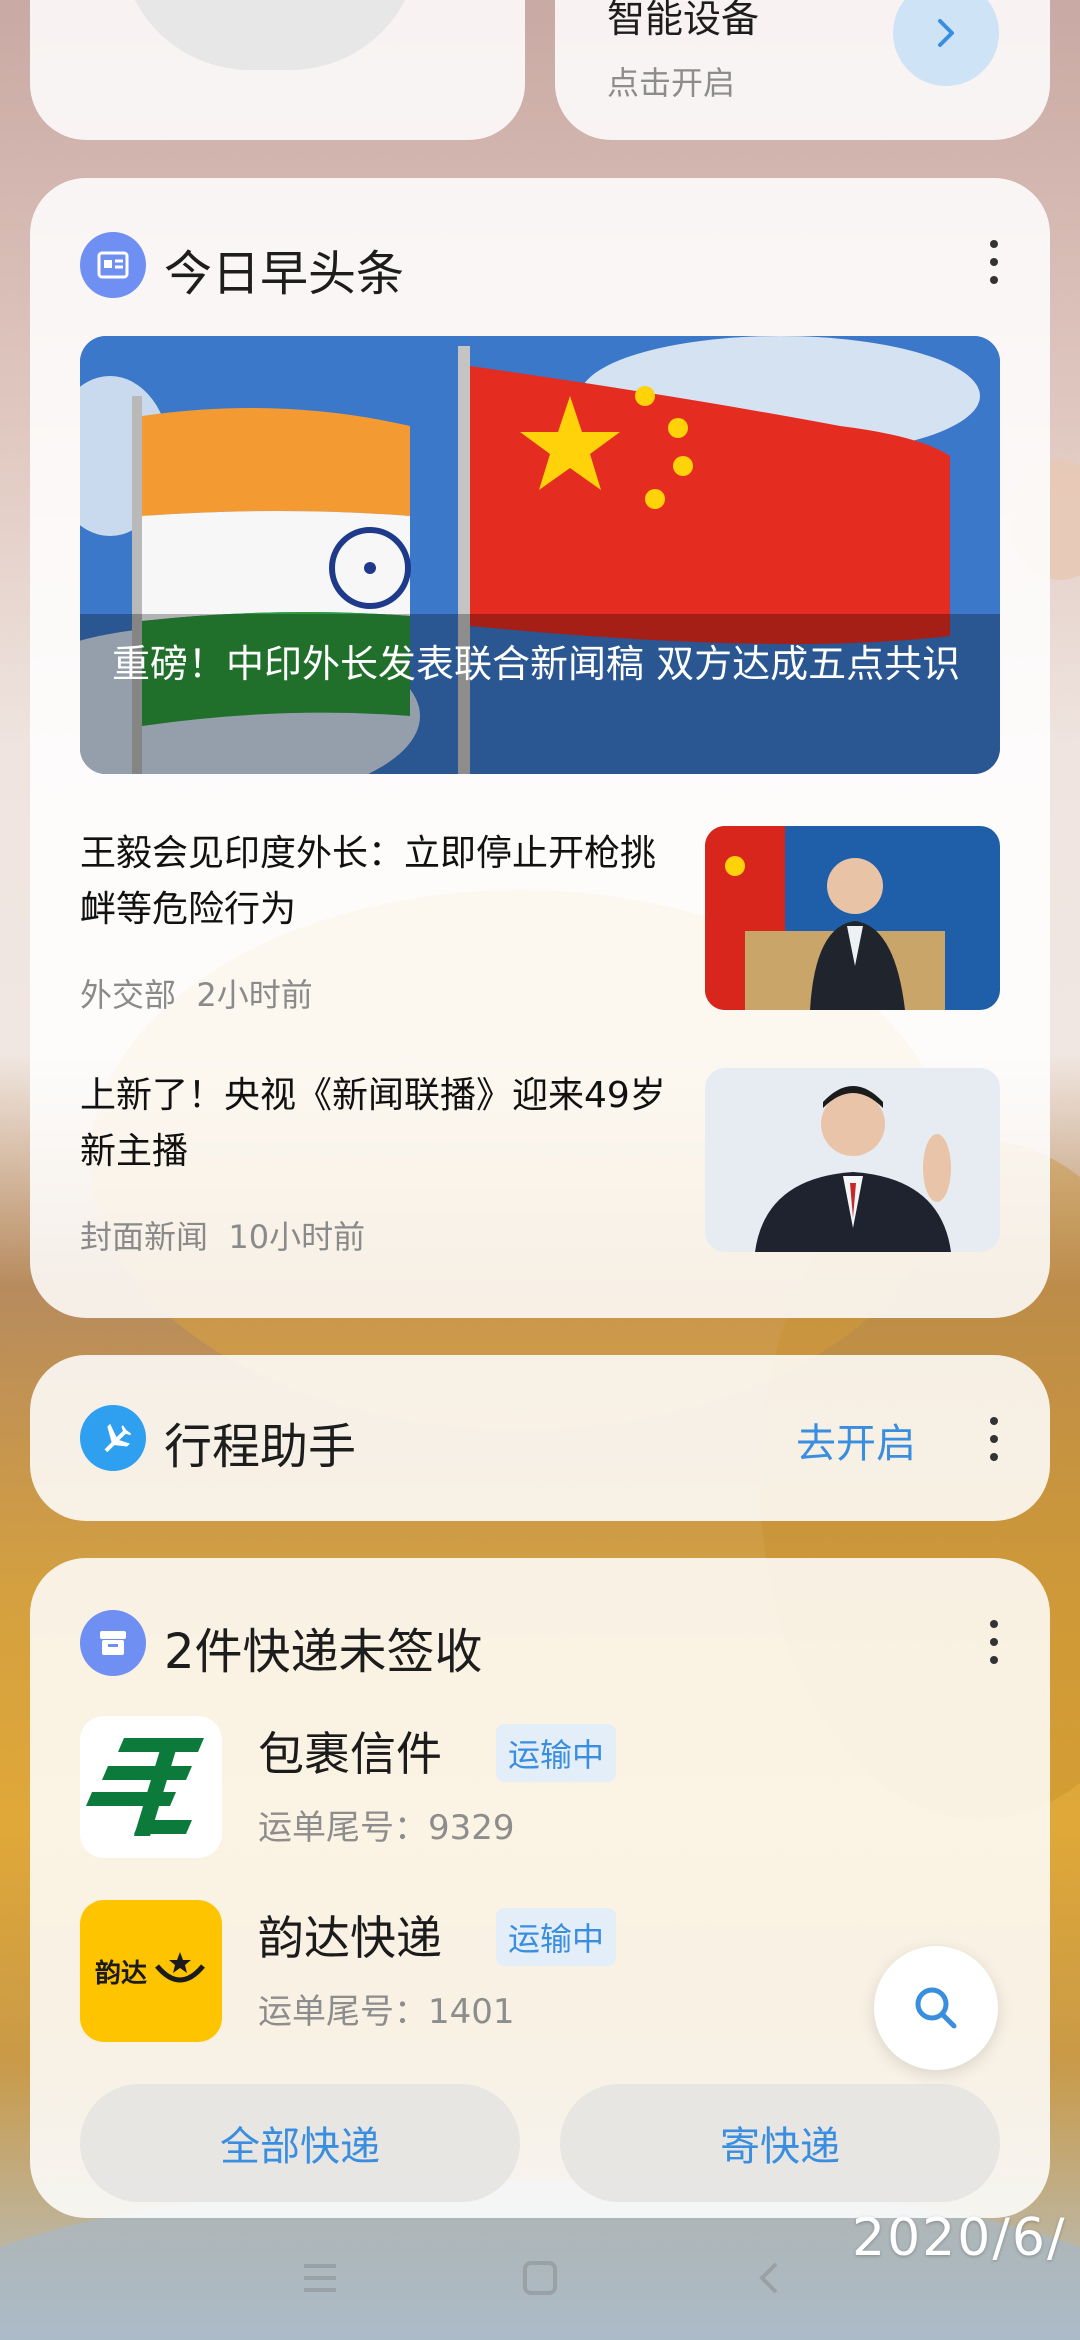 Image resolution: width=1080 pixels, height=2340 pixels. Describe the element at coordinates (386, 1828) in the screenshot. I see `tracking-number: 运单尾号：9329` at that location.